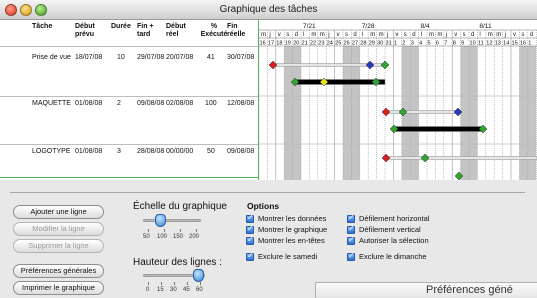 The height and width of the screenshot is (298, 537). Describe the element at coordinates (281, 256) in the screenshot. I see `checkbox-exclude-saturday: Exclure le samedi` at that location.